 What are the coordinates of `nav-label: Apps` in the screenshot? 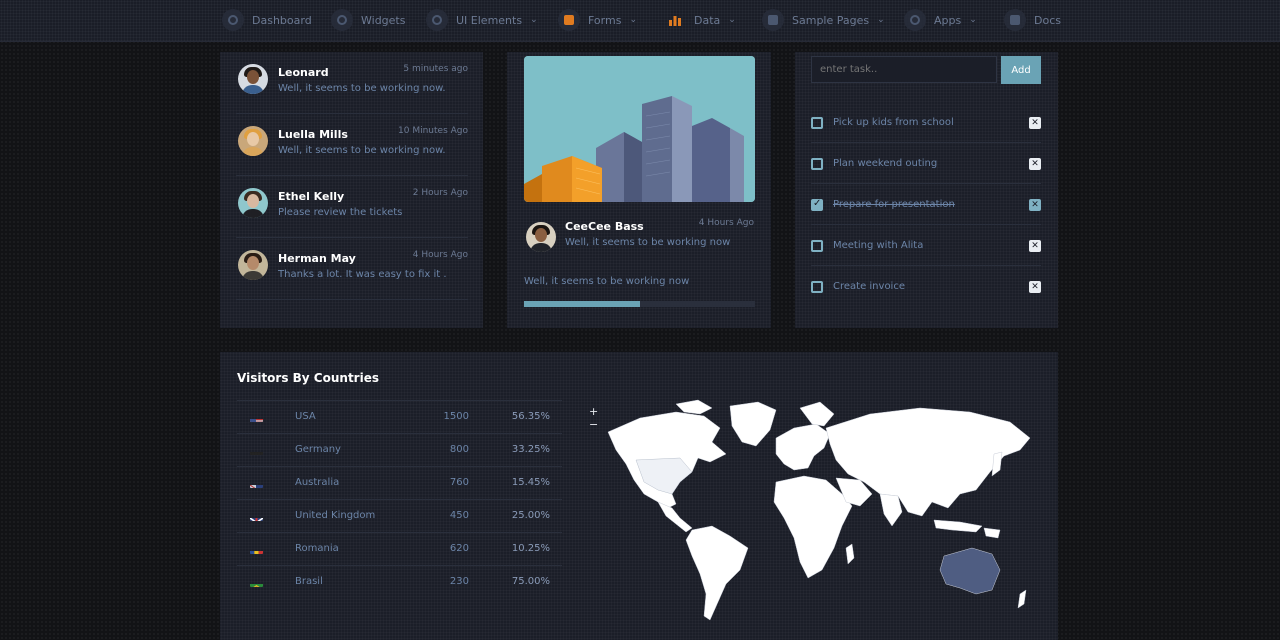 It's located at (948, 20).